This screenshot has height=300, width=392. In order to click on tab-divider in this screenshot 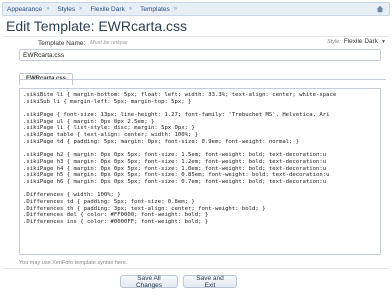, I will do `click(202, 79)`.